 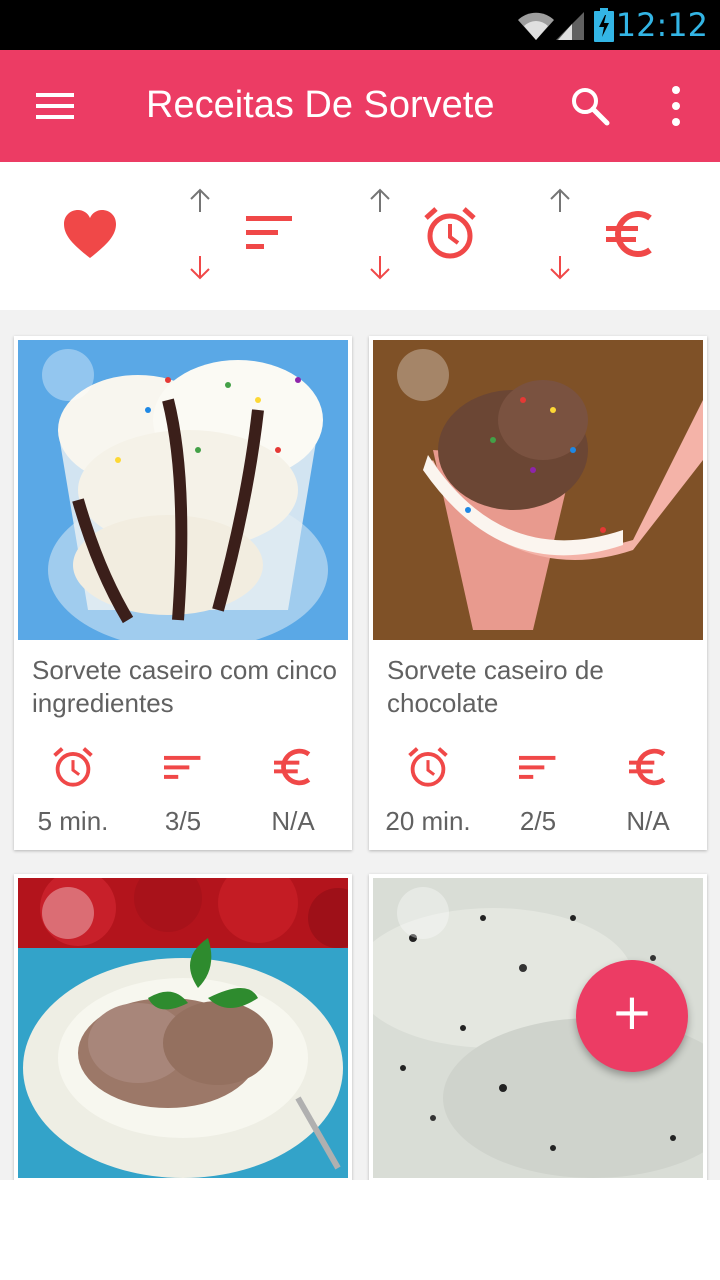 I want to click on sort-cost-arrows, so click(x=561, y=221).